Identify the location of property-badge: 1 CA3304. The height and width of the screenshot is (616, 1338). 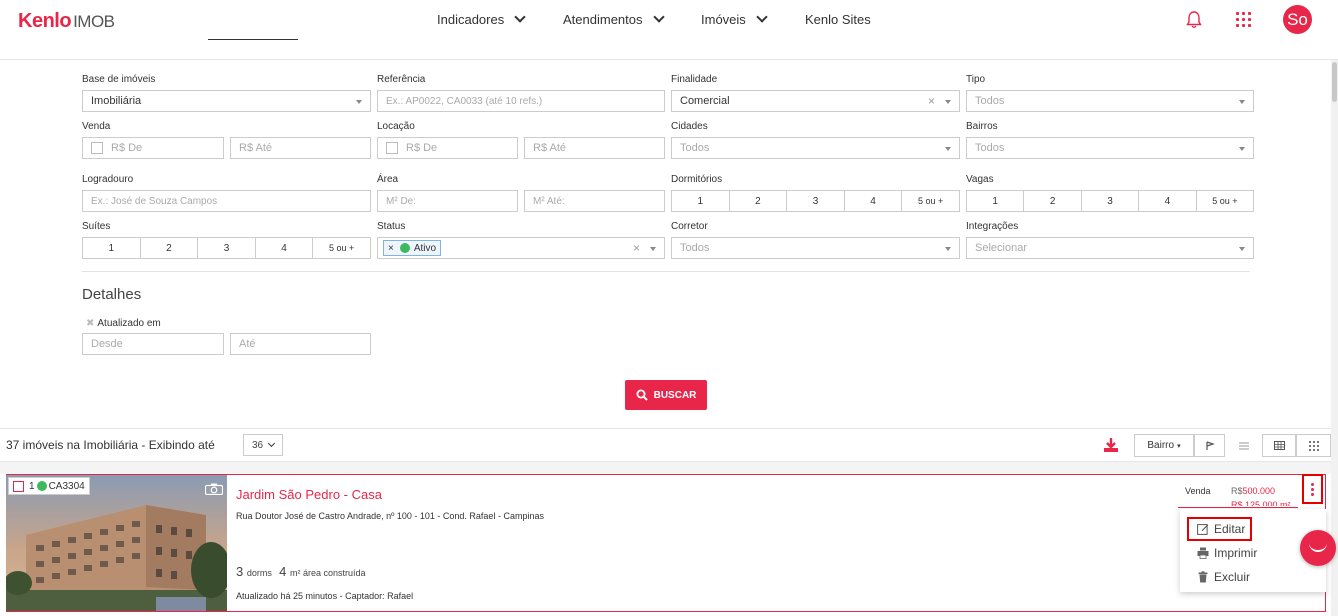
(49, 486).